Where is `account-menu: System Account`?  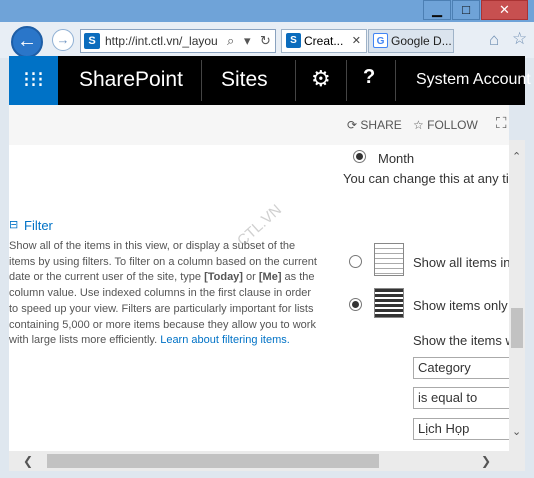 account-menu: System Account is located at coordinates (473, 80).